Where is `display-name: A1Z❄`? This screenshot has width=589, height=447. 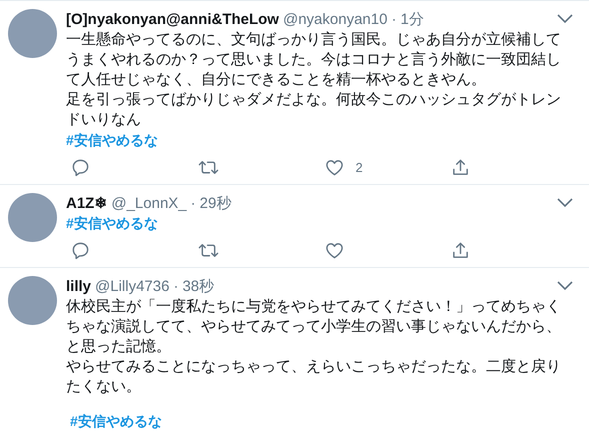
display-name: A1Z❄ is located at coordinates (87, 203).